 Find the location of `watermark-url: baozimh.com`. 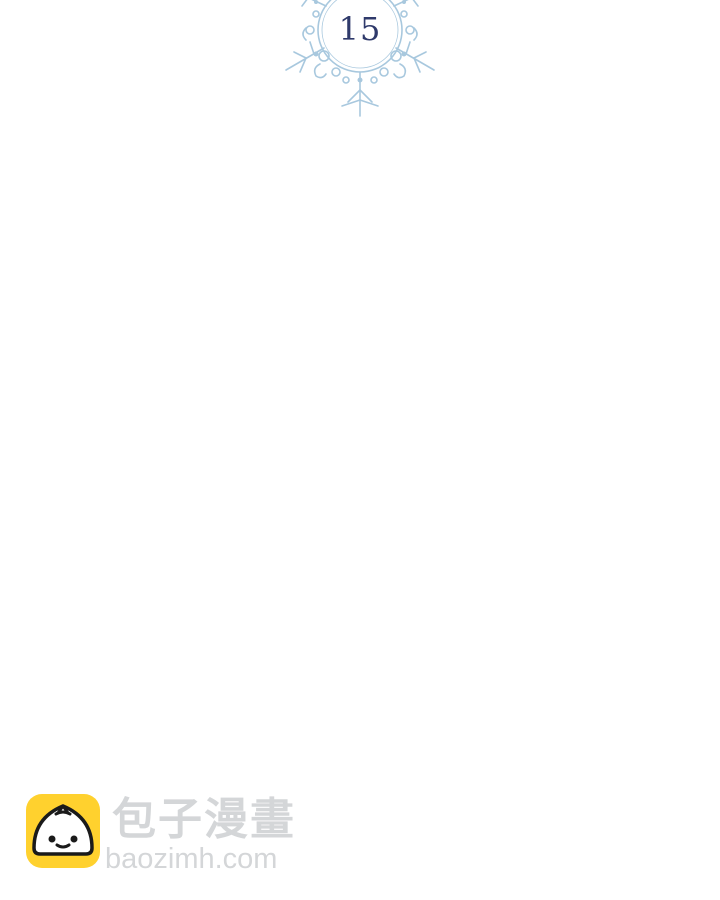

watermark-url: baozimh.com is located at coordinates (191, 859).